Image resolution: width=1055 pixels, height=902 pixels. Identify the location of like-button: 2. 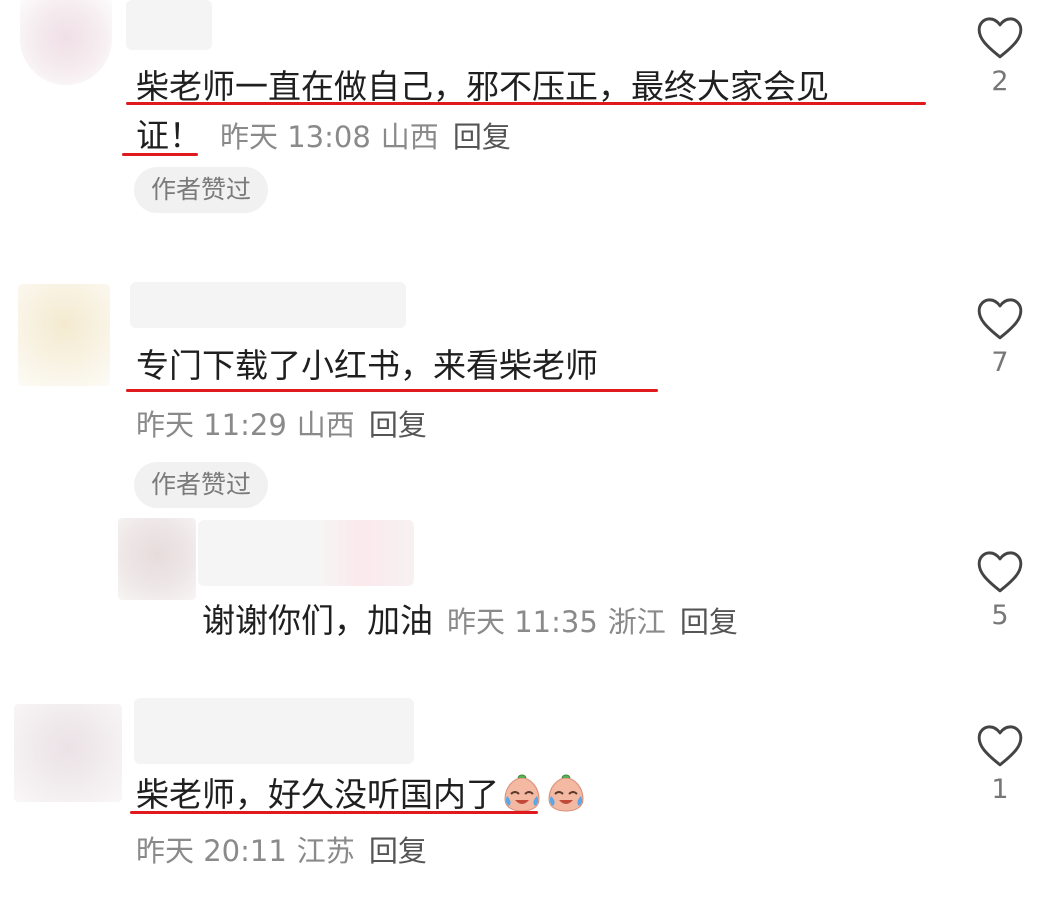
(1000, 55).